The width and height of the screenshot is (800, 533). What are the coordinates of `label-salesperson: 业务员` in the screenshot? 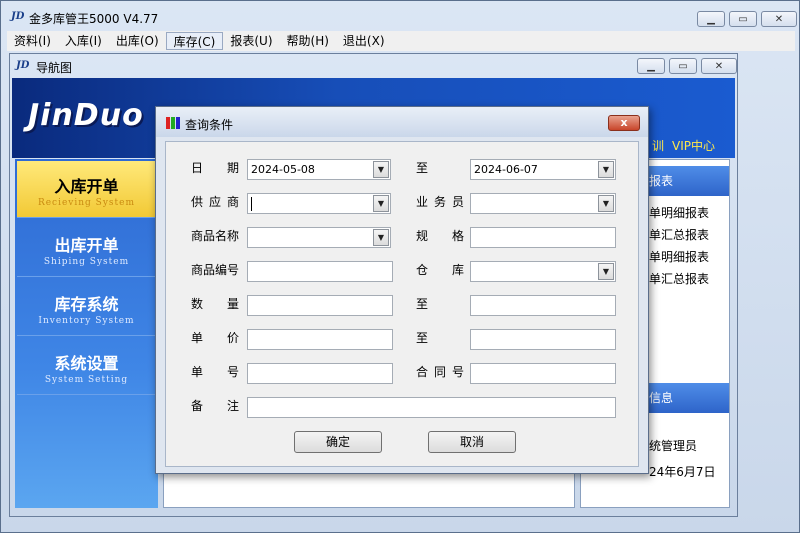 It's located at (440, 202).